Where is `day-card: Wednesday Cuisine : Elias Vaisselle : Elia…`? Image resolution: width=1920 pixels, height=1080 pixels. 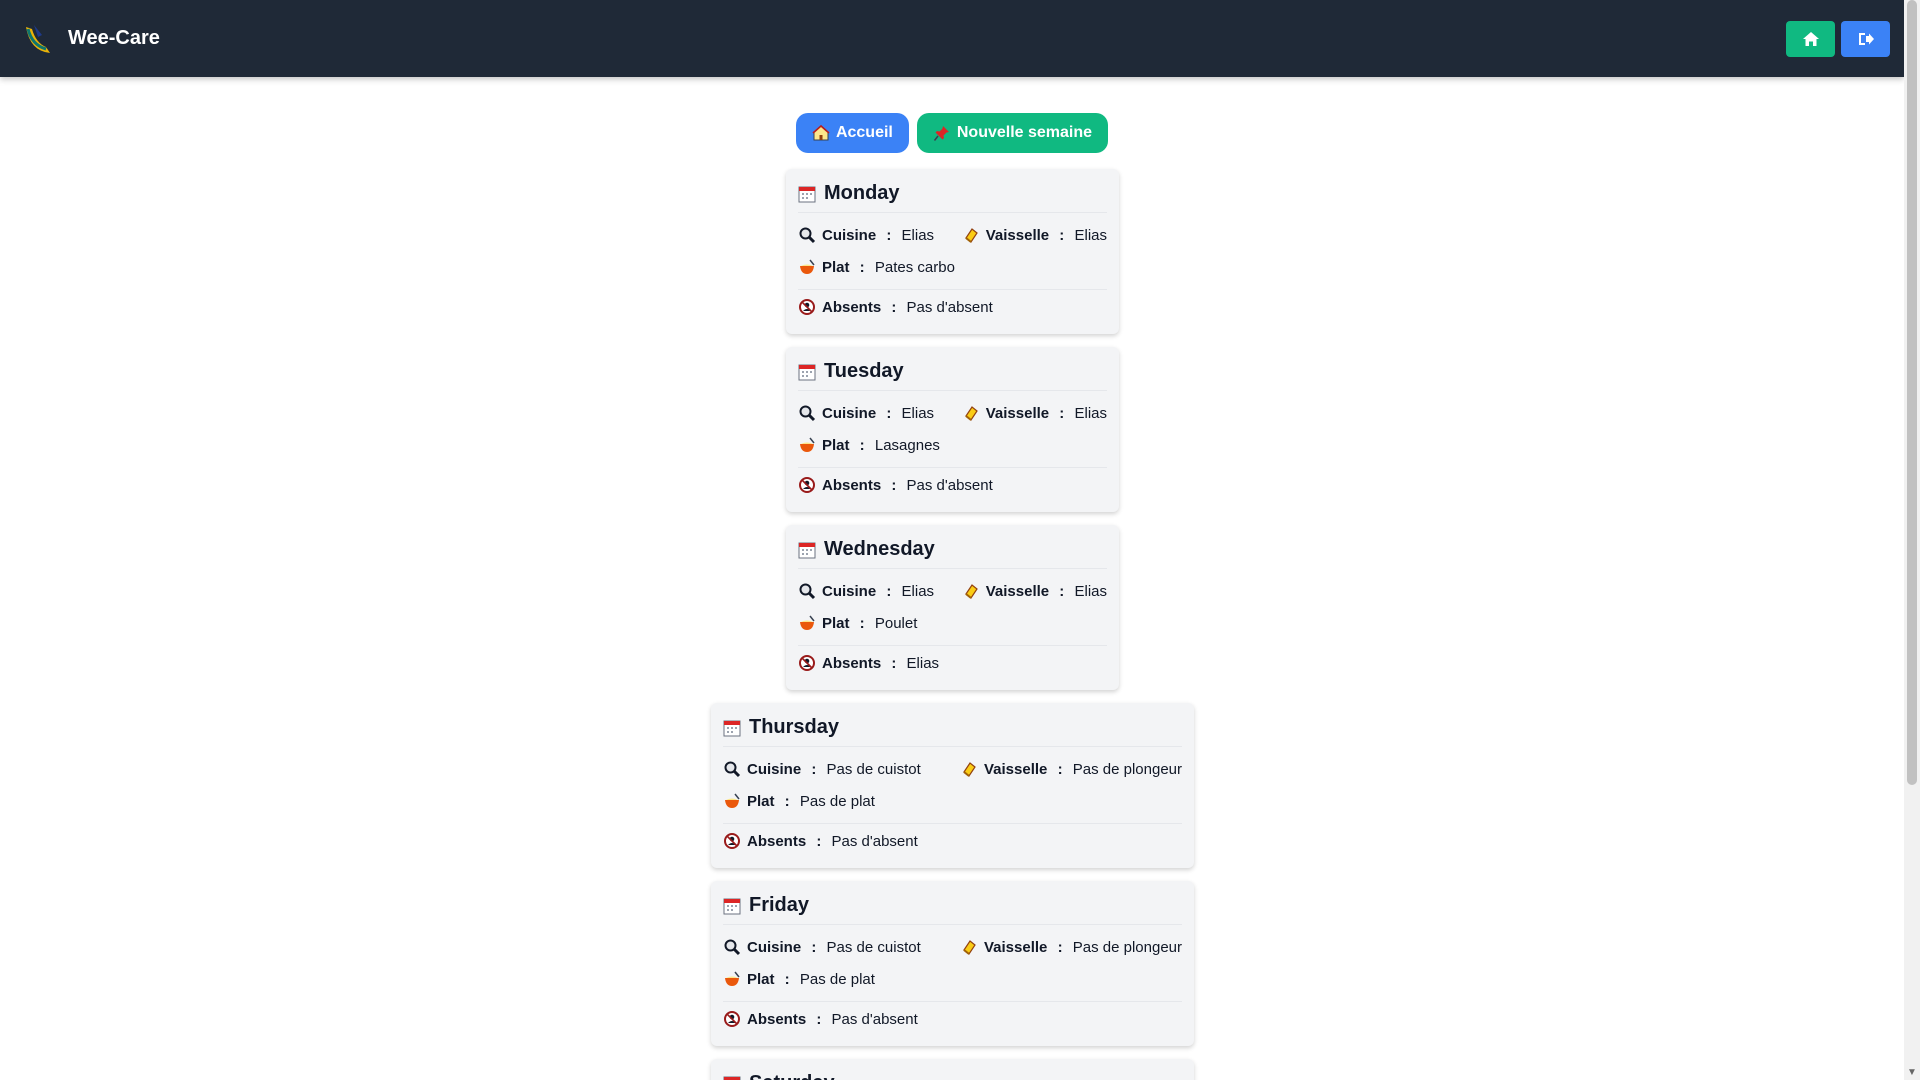 day-card: Wednesday Cuisine : Elias Vaisselle : Elia… is located at coordinates (952, 607).